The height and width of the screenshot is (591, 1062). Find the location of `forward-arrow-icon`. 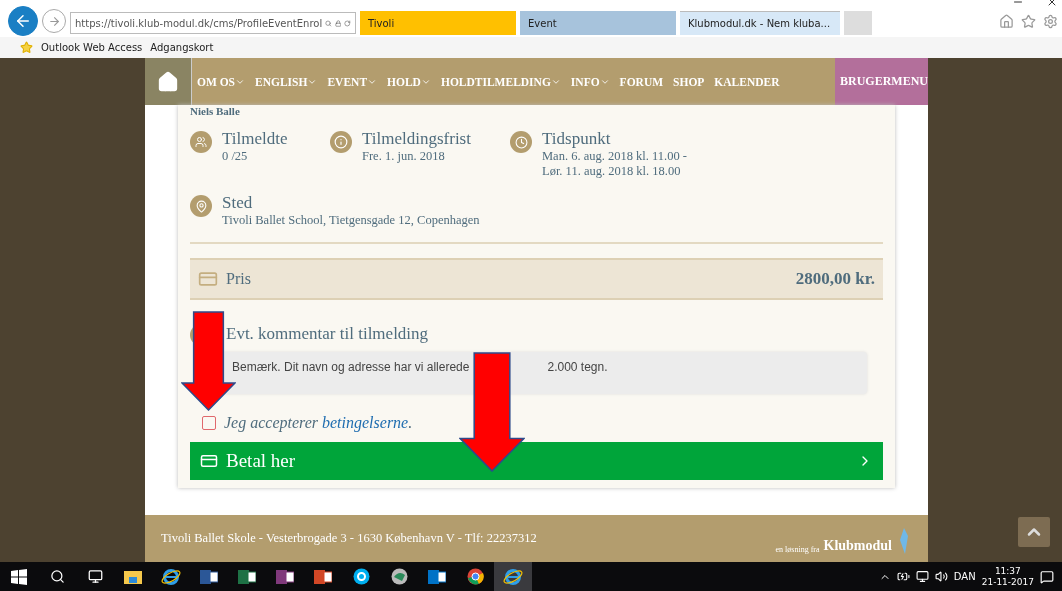

forward-arrow-icon is located at coordinates (54, 21).